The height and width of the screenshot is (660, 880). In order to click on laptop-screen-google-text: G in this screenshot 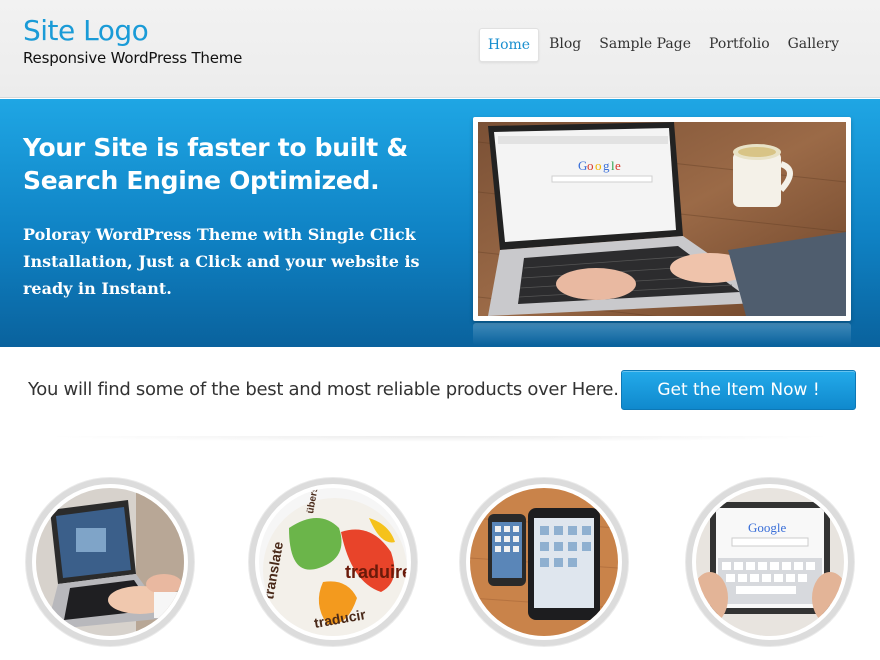, I will do `click(582, 165)`.